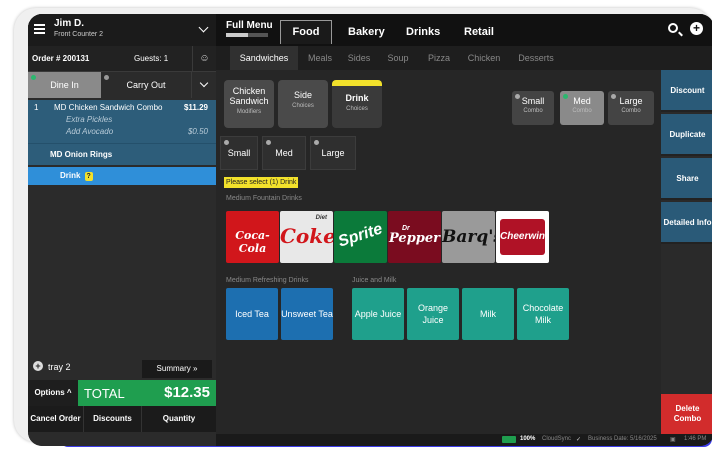 The height and width of the screenshot is (451, 712). I want to click on item-name: MD Chicken Sandwich Combo, so click(108, 107).